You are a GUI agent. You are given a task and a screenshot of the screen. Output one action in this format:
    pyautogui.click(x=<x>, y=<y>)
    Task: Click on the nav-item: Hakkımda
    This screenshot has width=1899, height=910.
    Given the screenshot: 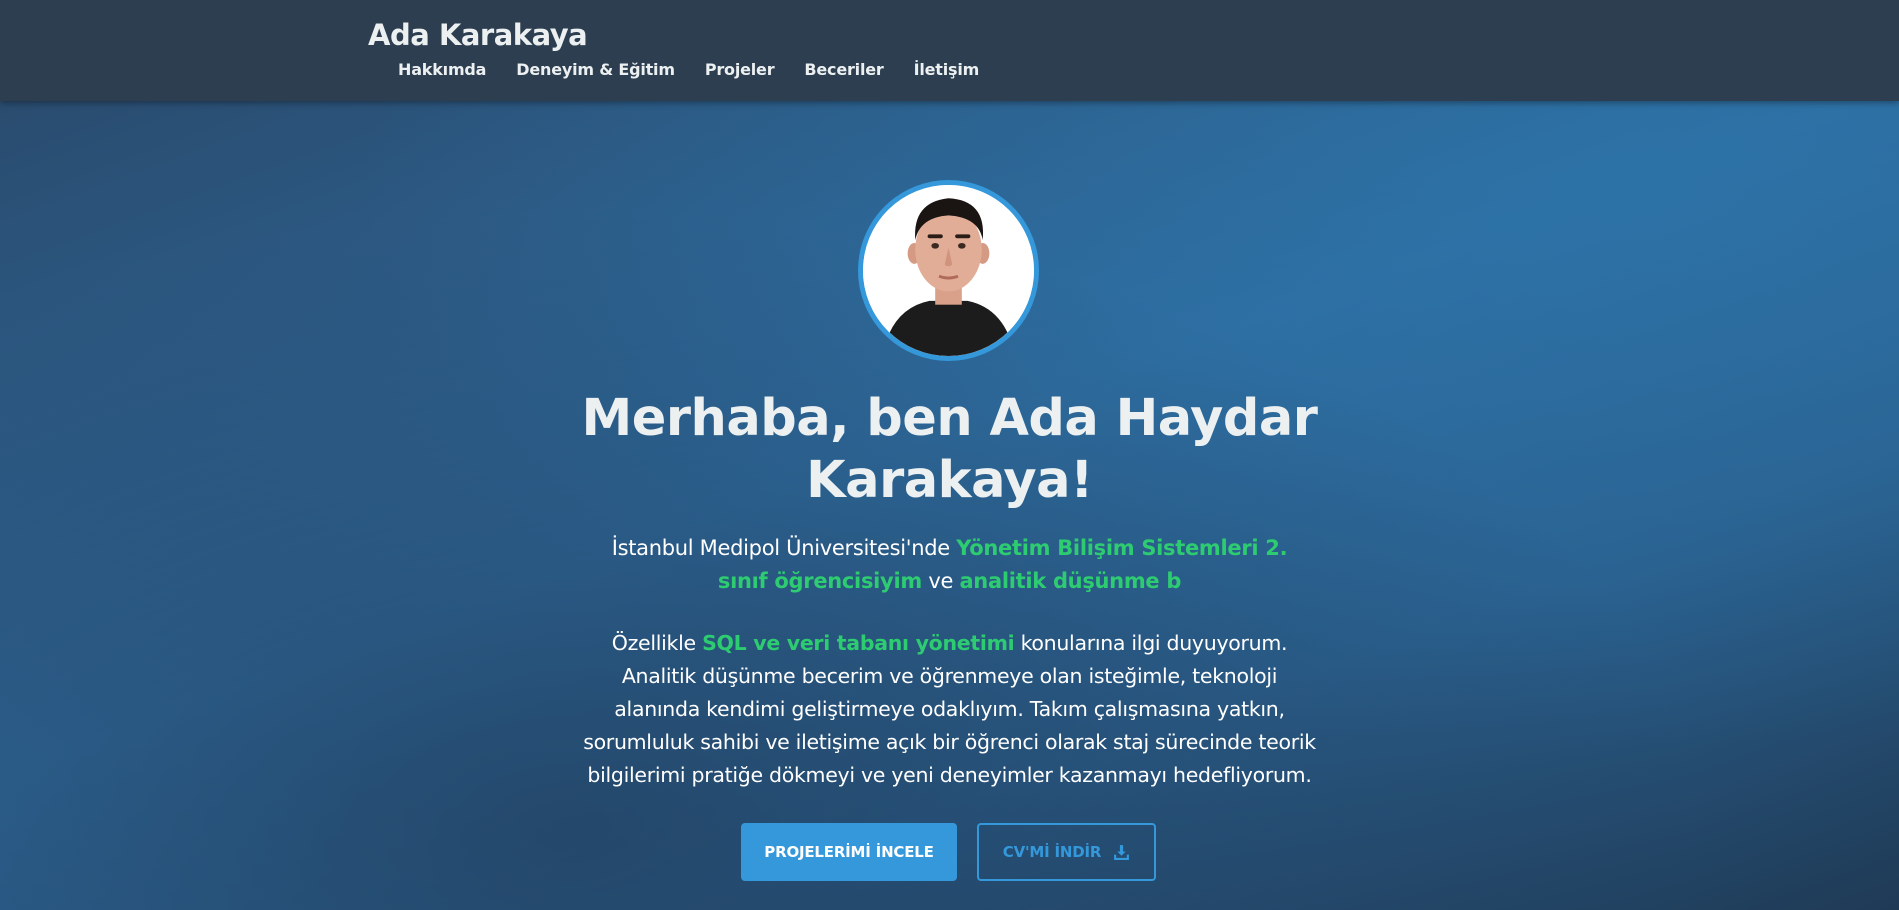 What is the action you would take?
    pyautogui.click(x=442, y=69)
    